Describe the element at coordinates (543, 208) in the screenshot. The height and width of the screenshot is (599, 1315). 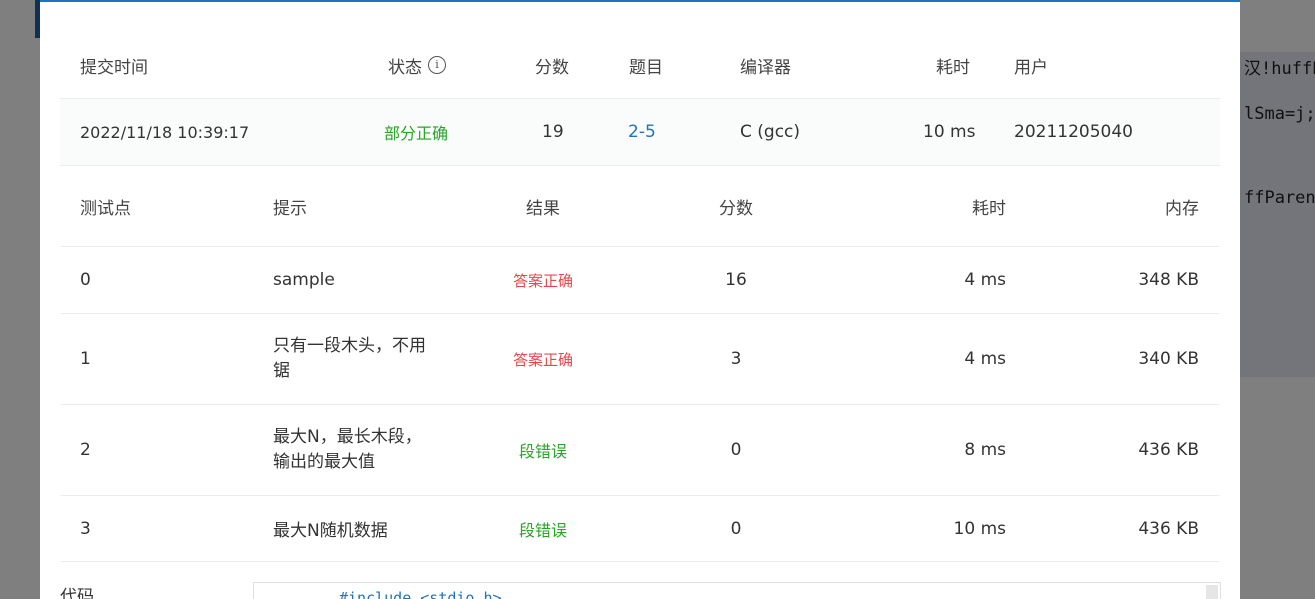
I see `header-result: 结果` at that location.